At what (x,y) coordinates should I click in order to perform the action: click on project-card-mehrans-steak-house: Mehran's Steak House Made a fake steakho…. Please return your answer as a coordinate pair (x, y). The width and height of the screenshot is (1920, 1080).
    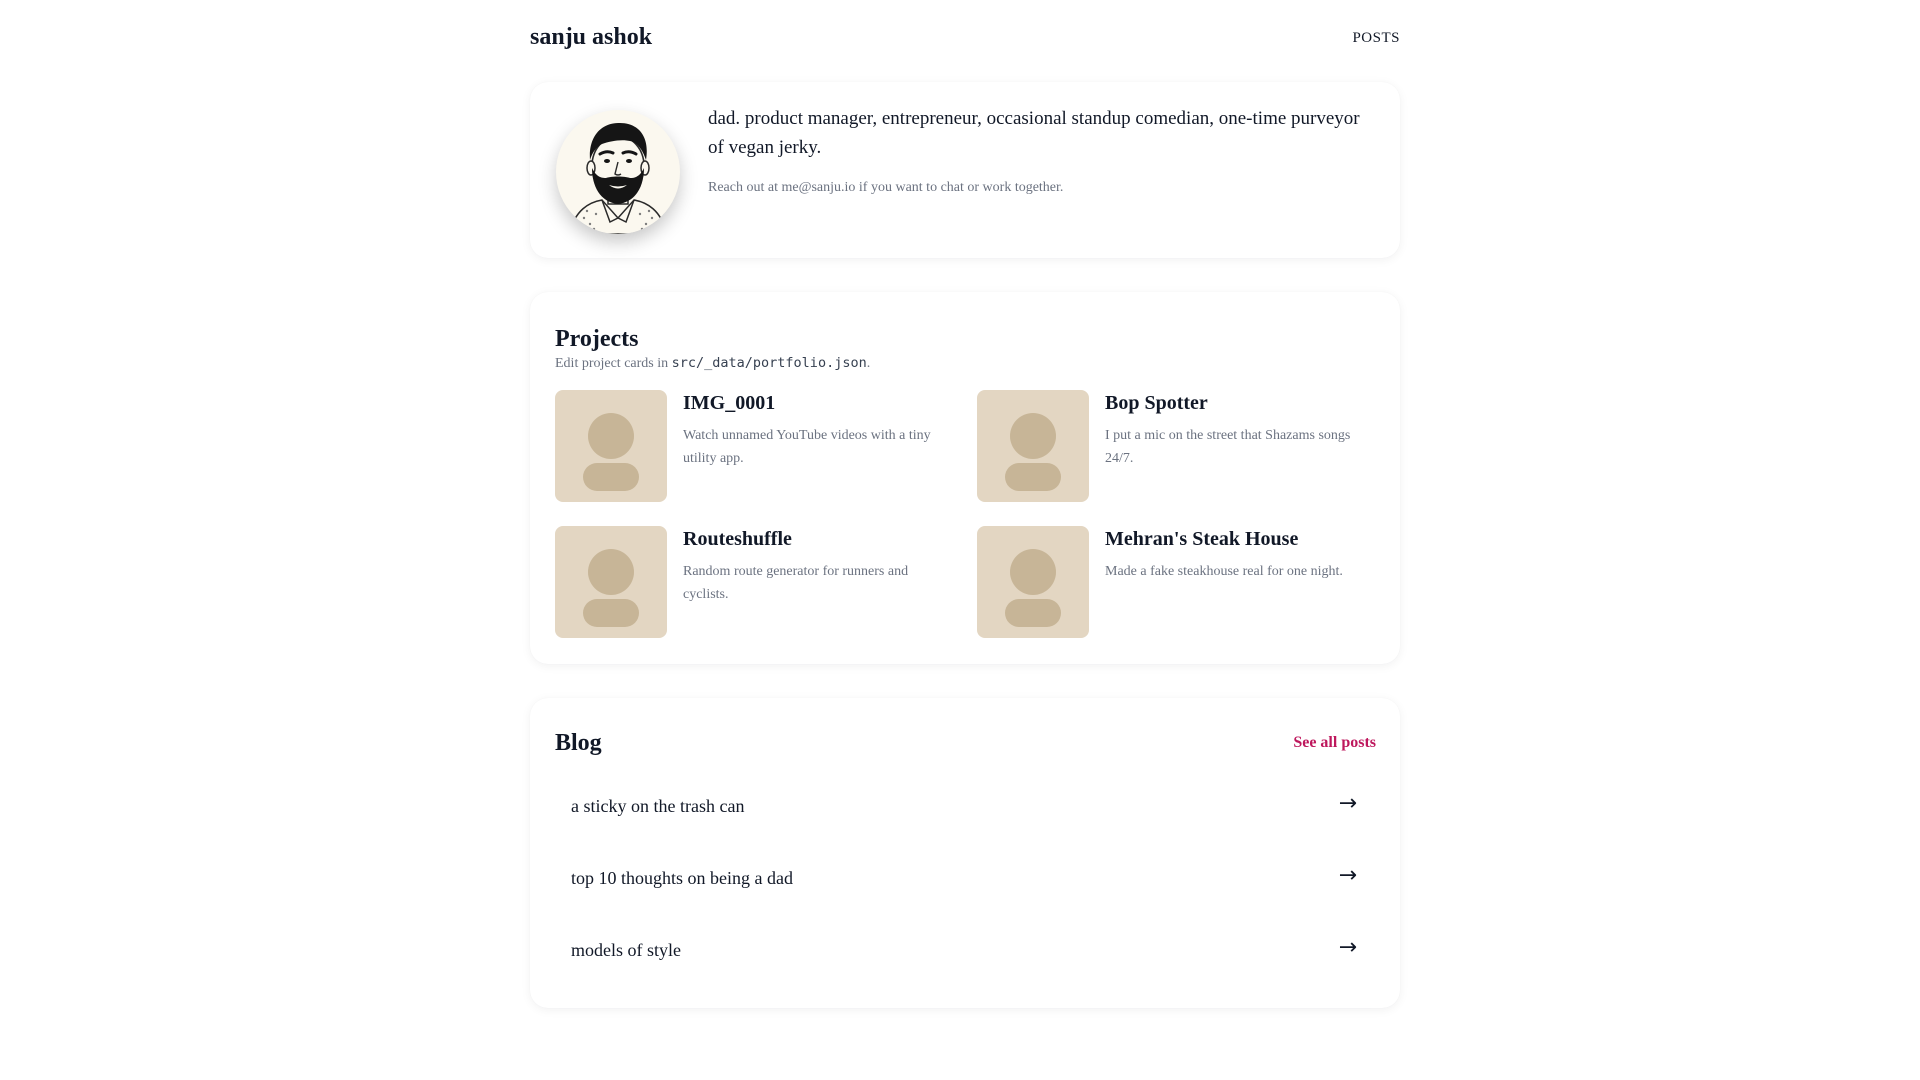
    Looking at the image, I should click on (1177, 582).